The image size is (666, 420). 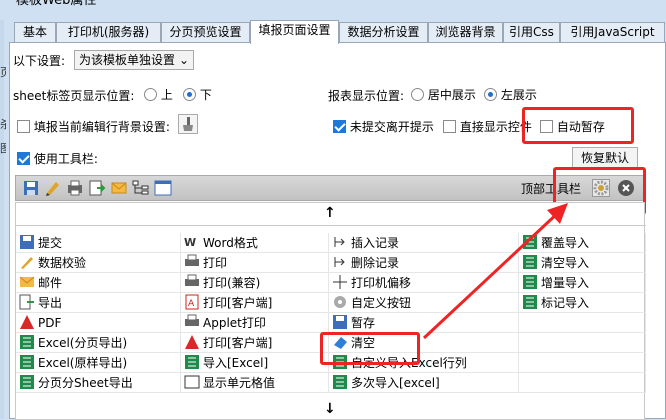 I want to click on tool-item-excel-paged: Excel(分页导出), so click(x=98, y=343).